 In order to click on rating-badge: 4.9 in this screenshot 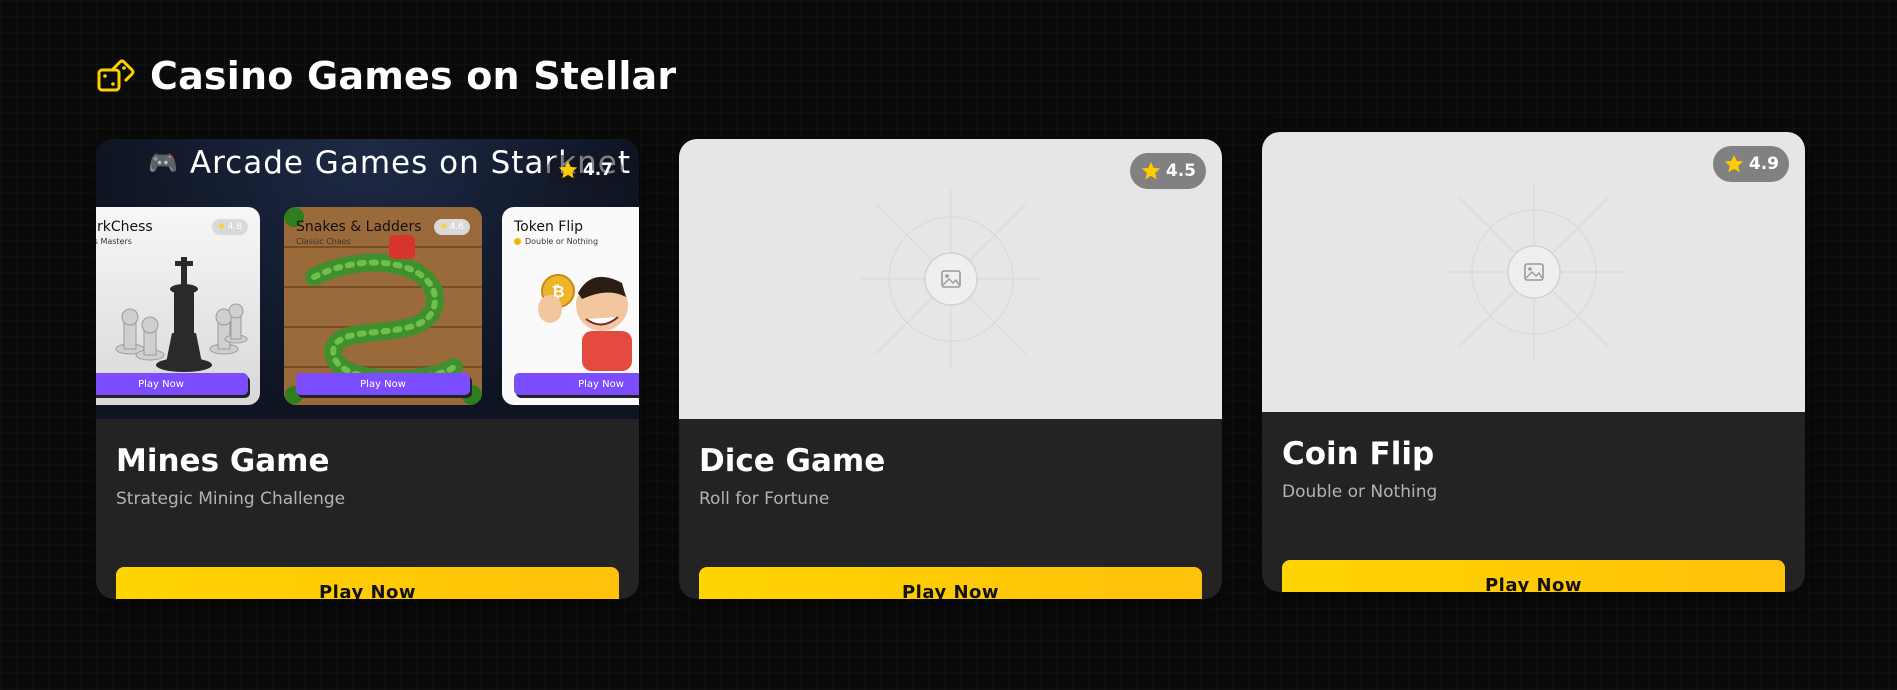, I will do `click(1750, 164)`.